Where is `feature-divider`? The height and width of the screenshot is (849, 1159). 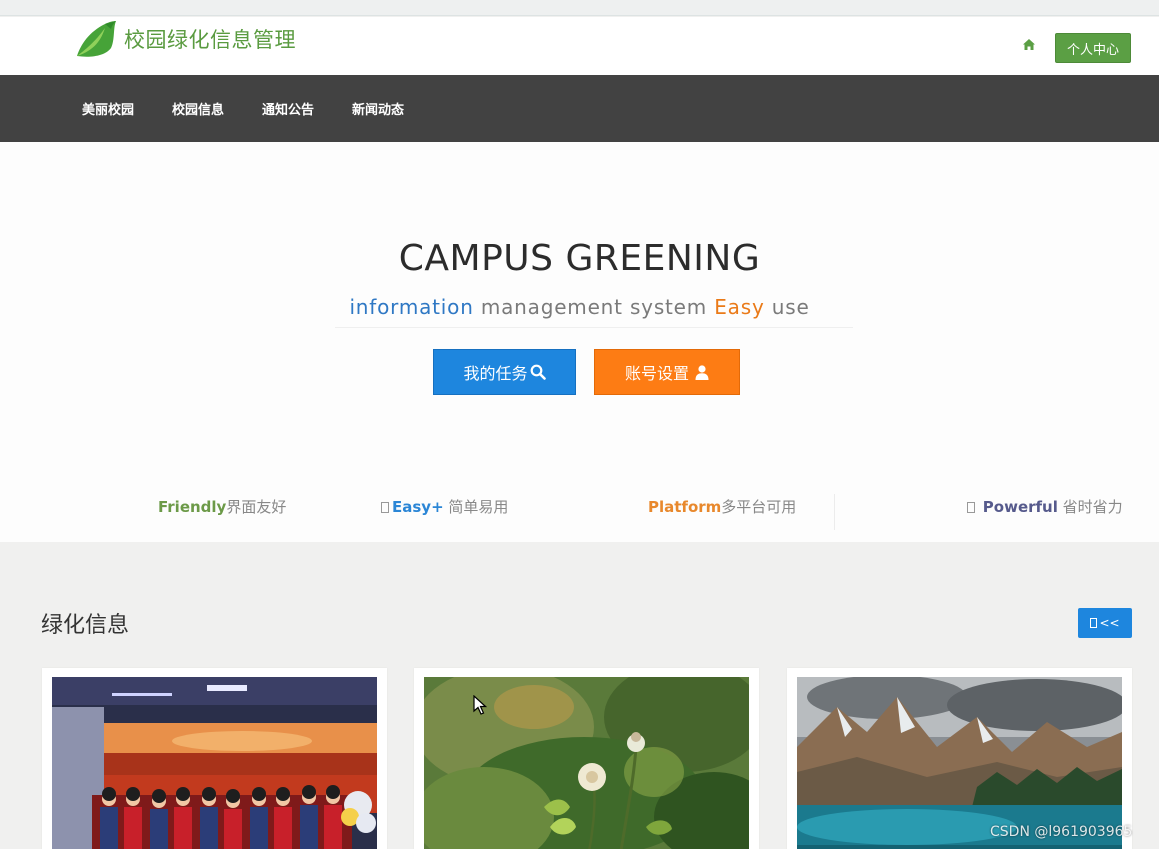
feature-divider is located at coordinates (834, 512).